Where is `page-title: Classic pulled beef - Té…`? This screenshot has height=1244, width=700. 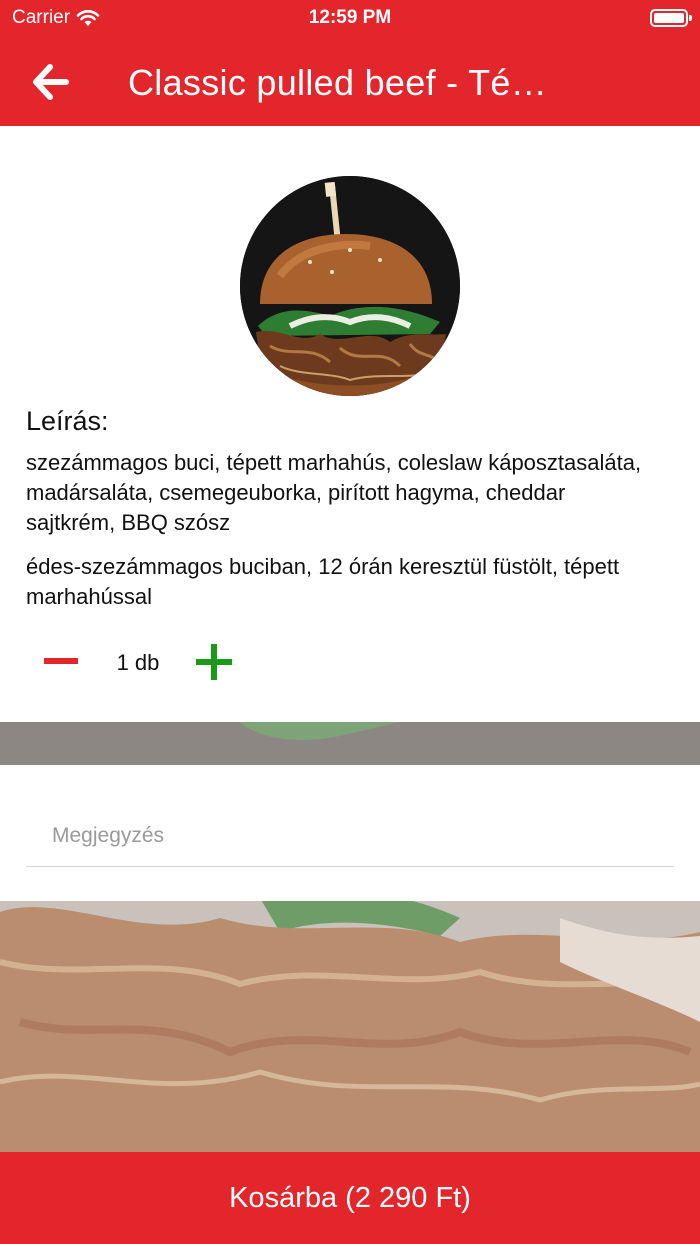 page-title: Classic pulled beef - Té… is located at coordinates (338, 82).